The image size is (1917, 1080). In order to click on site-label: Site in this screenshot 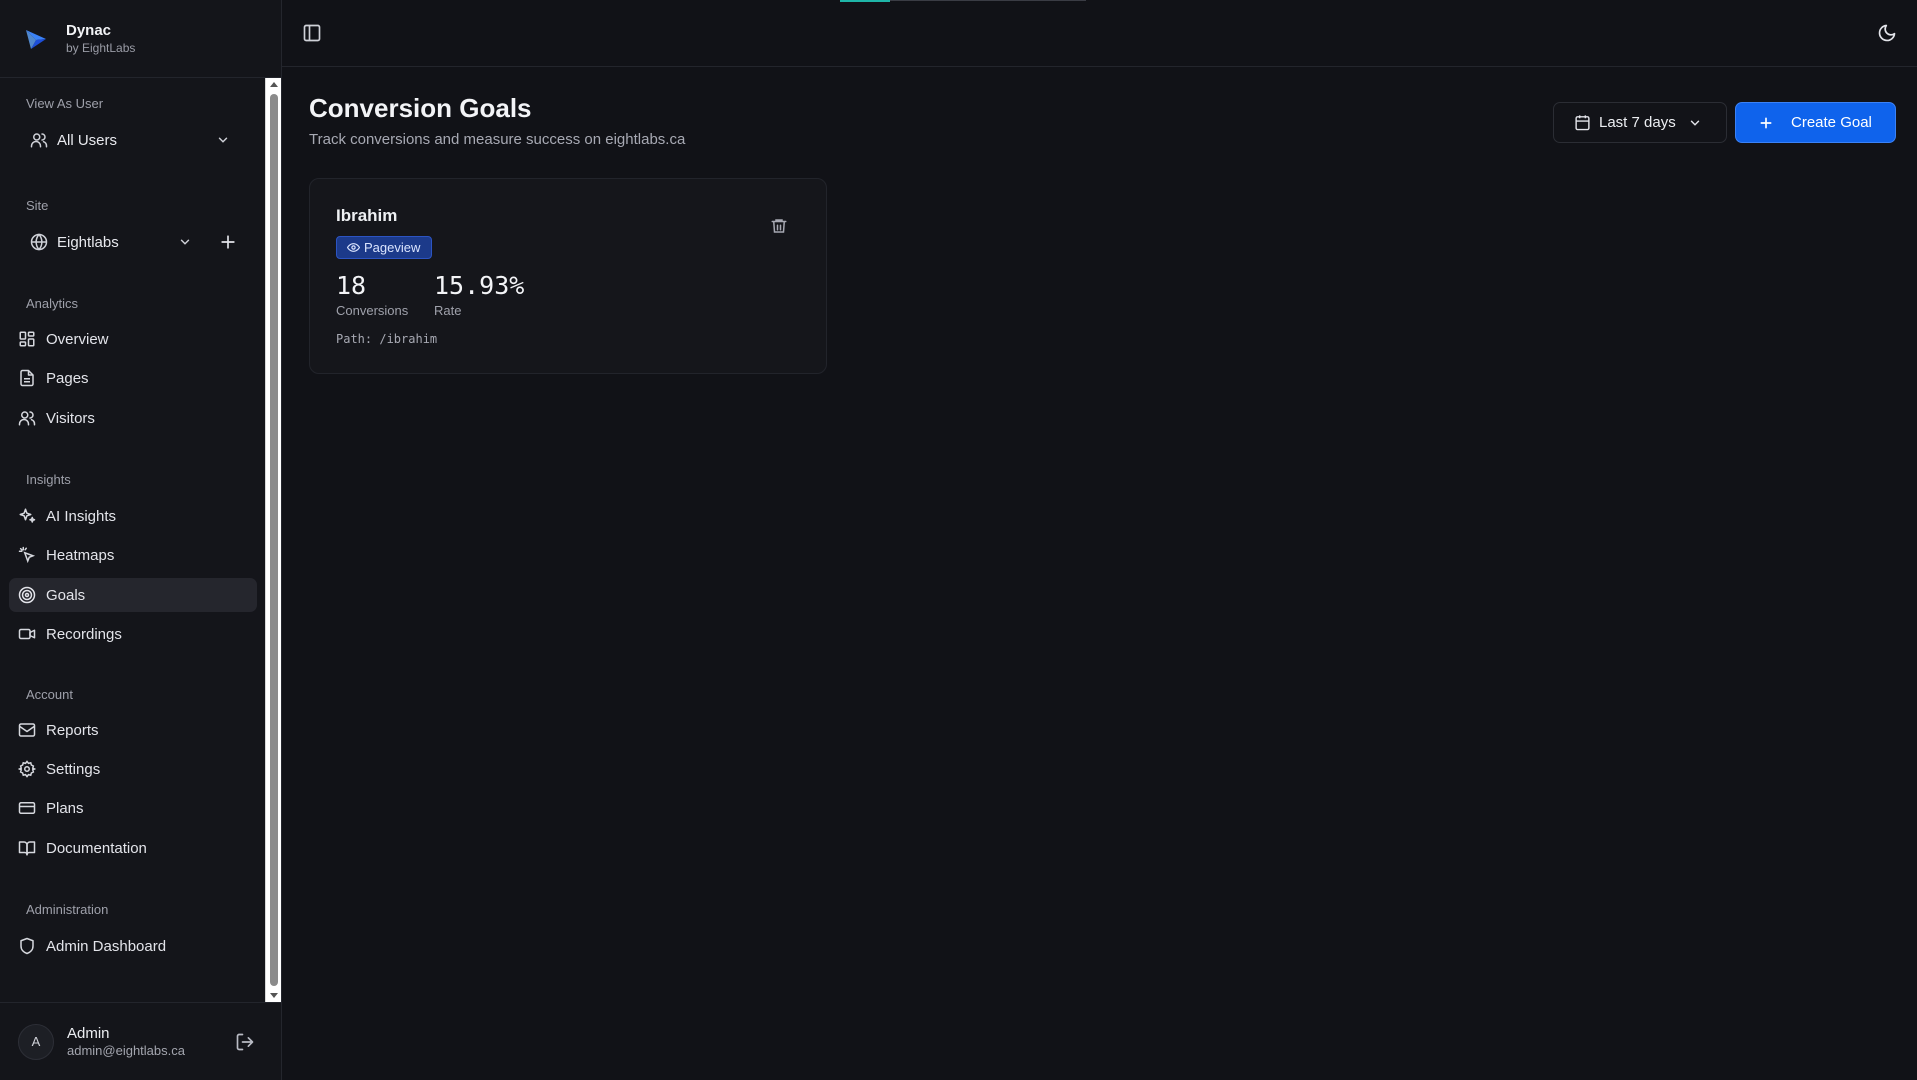, I will do `click(37, 205)`.